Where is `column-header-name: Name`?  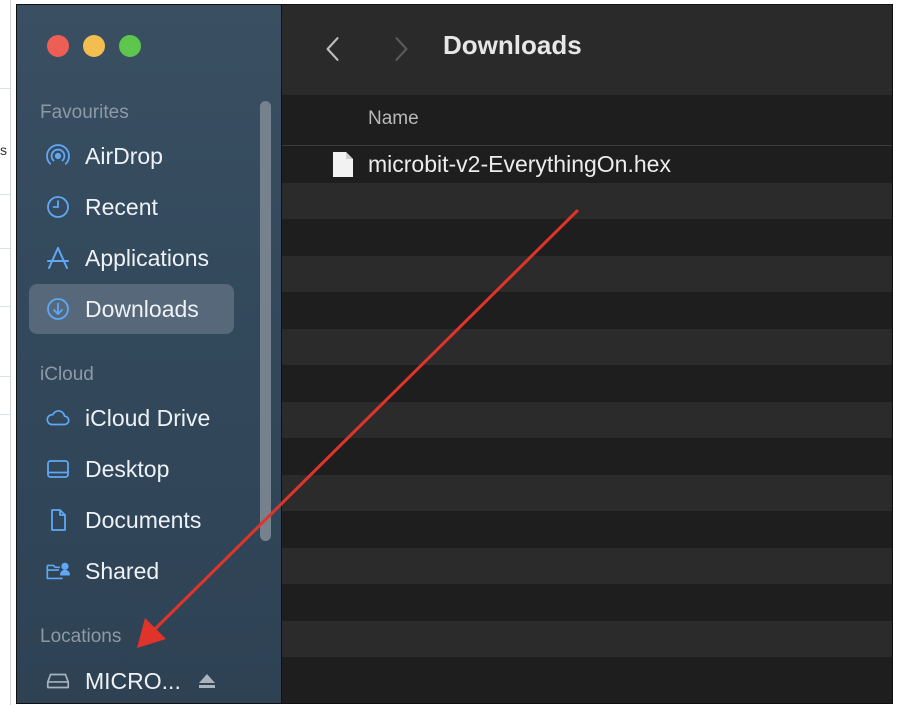 column-header-name: Name is located at coordinates (393, 119).